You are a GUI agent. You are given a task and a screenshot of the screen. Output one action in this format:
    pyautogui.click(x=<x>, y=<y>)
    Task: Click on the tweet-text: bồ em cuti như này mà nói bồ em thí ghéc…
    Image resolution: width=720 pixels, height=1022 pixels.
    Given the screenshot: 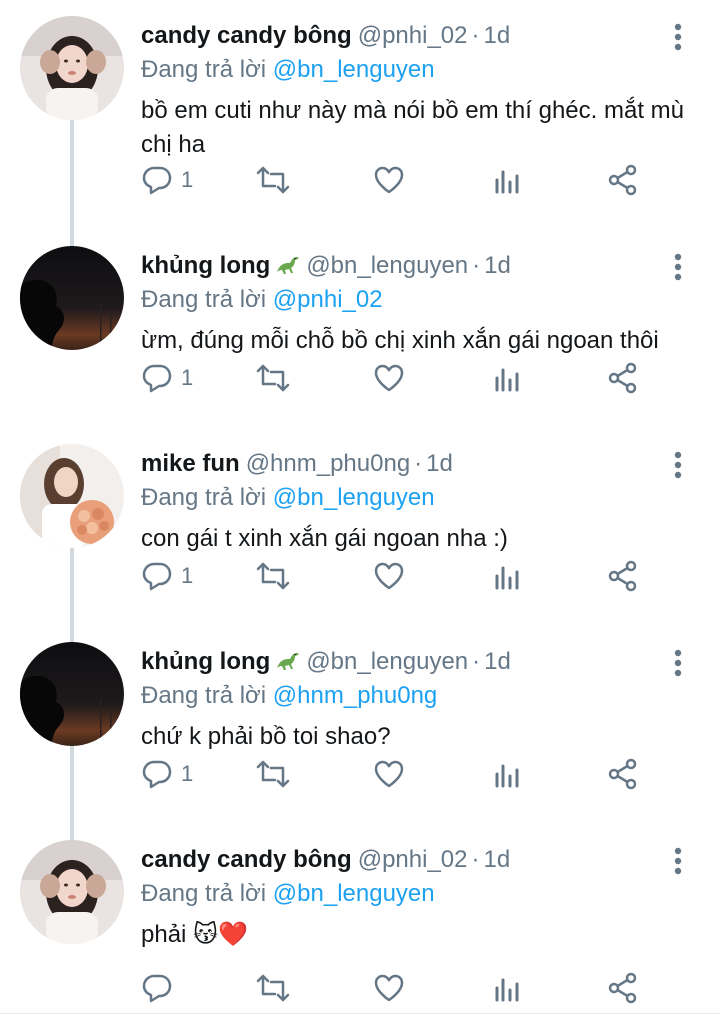 What is the action you would take?
    pyautogui.click(x=412, y=127)
    